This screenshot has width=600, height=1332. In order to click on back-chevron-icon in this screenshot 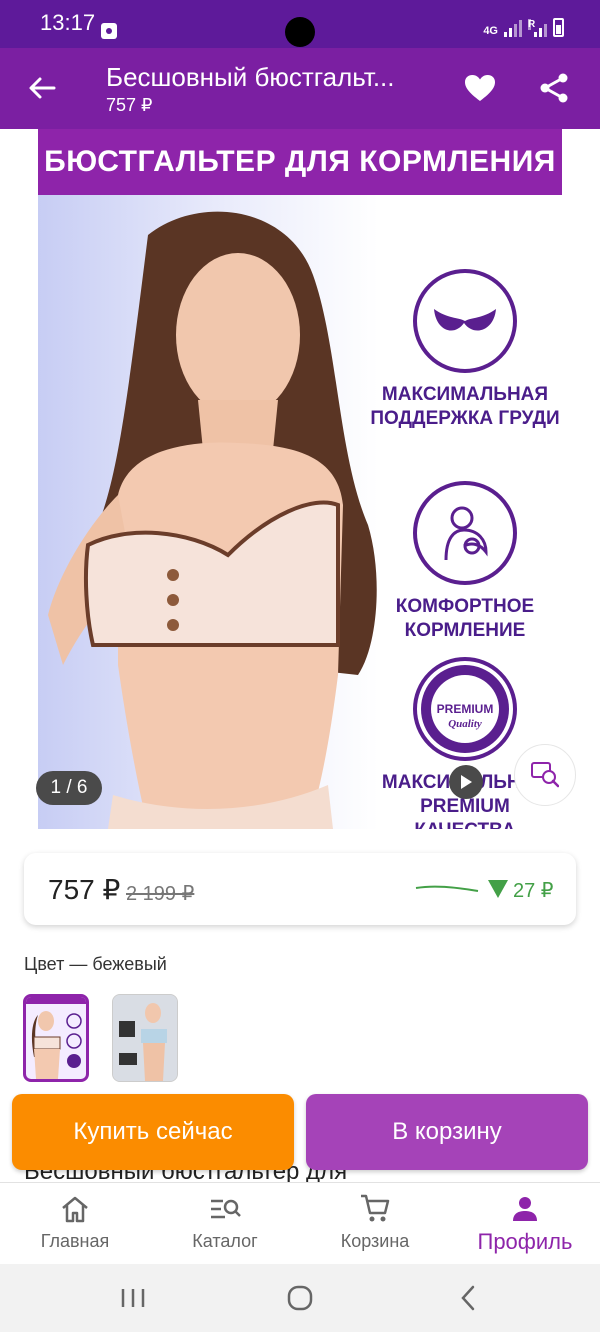, I will do `click(468, 1298)`.